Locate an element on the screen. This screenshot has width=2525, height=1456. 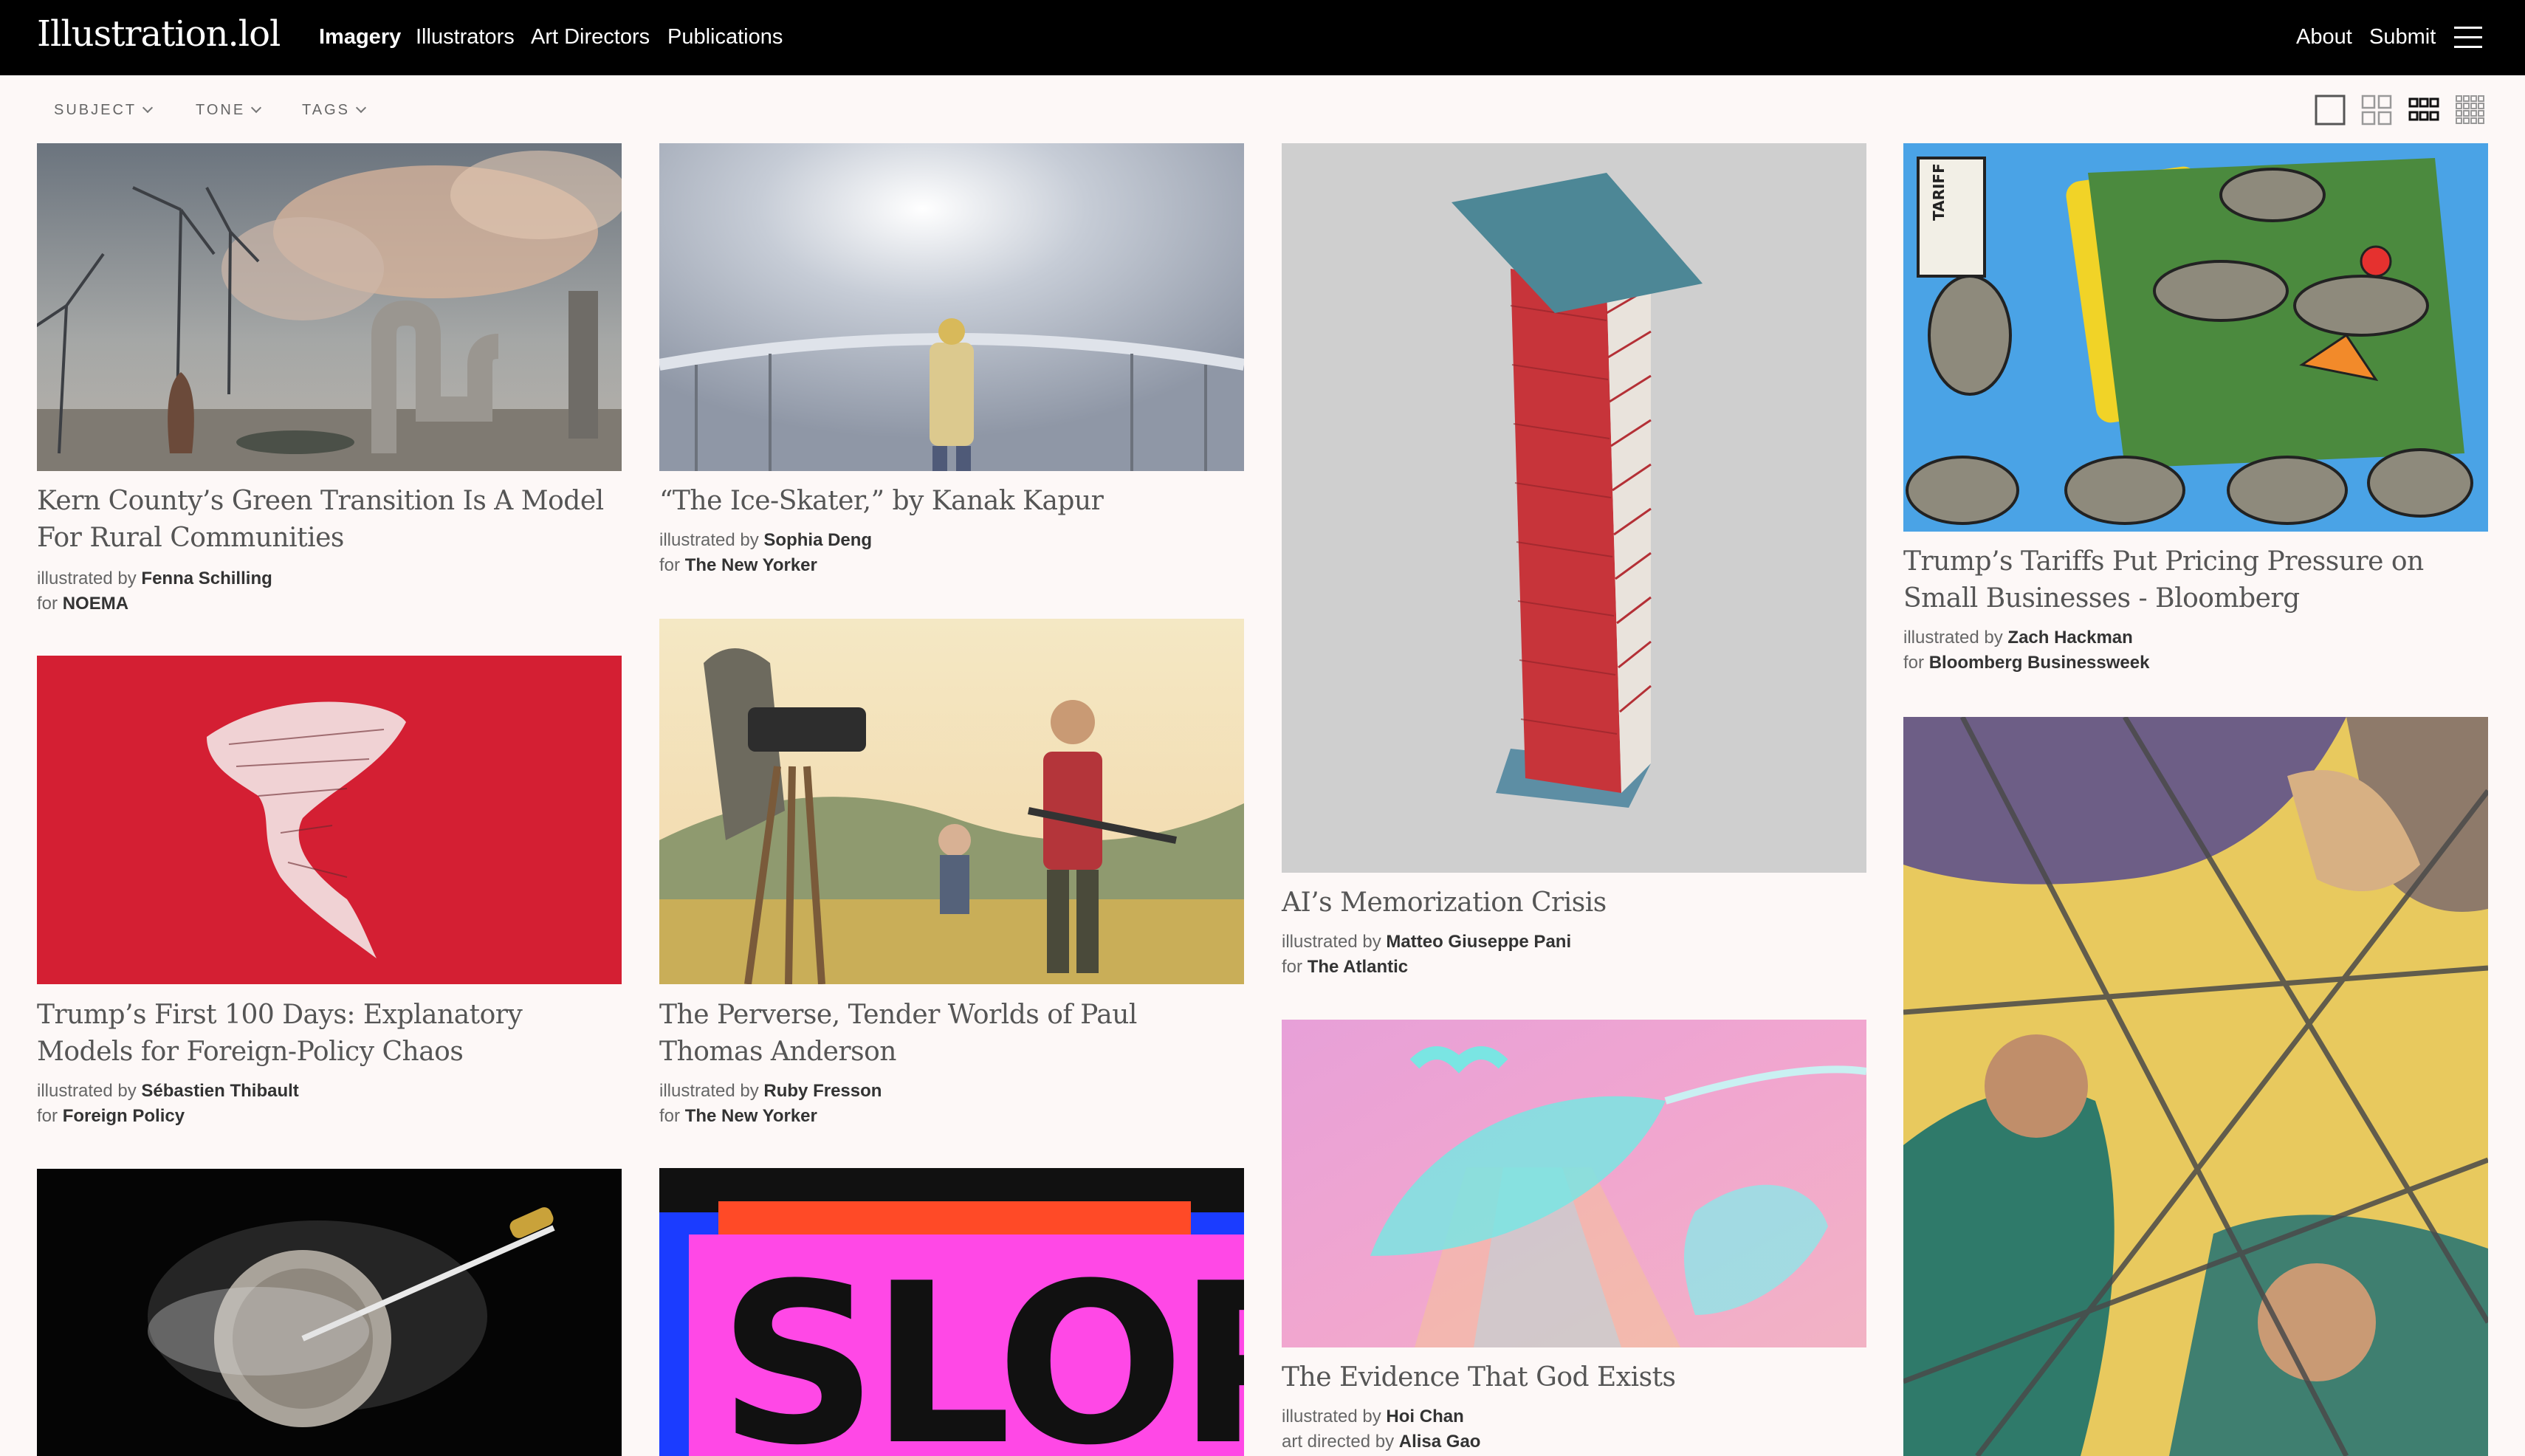
artwork-publication-line: for NOEMA is located at coordinates (82, 604).